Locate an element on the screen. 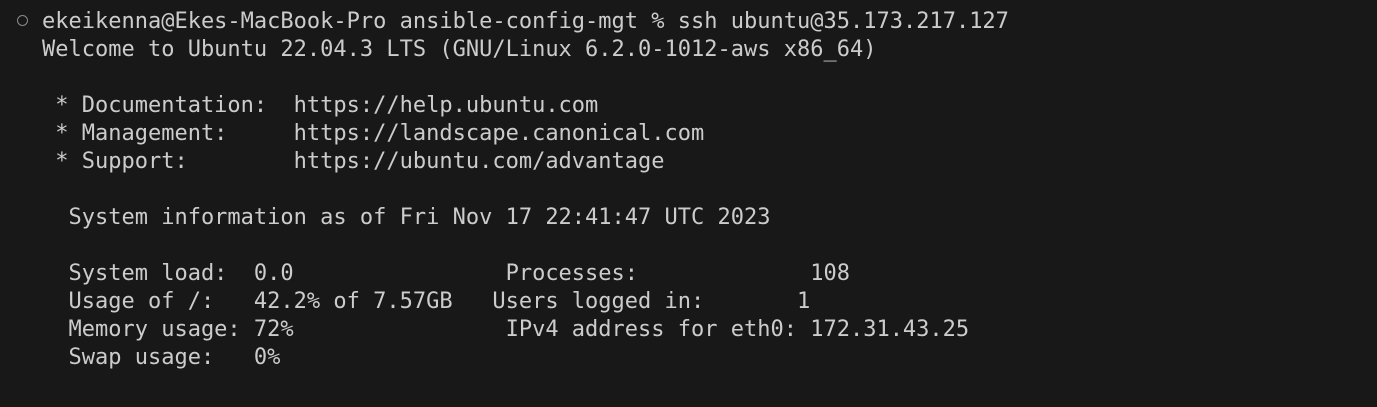  command-text: ssh ubuntu@35.173.217.127 is located at coordinates (843, 21).